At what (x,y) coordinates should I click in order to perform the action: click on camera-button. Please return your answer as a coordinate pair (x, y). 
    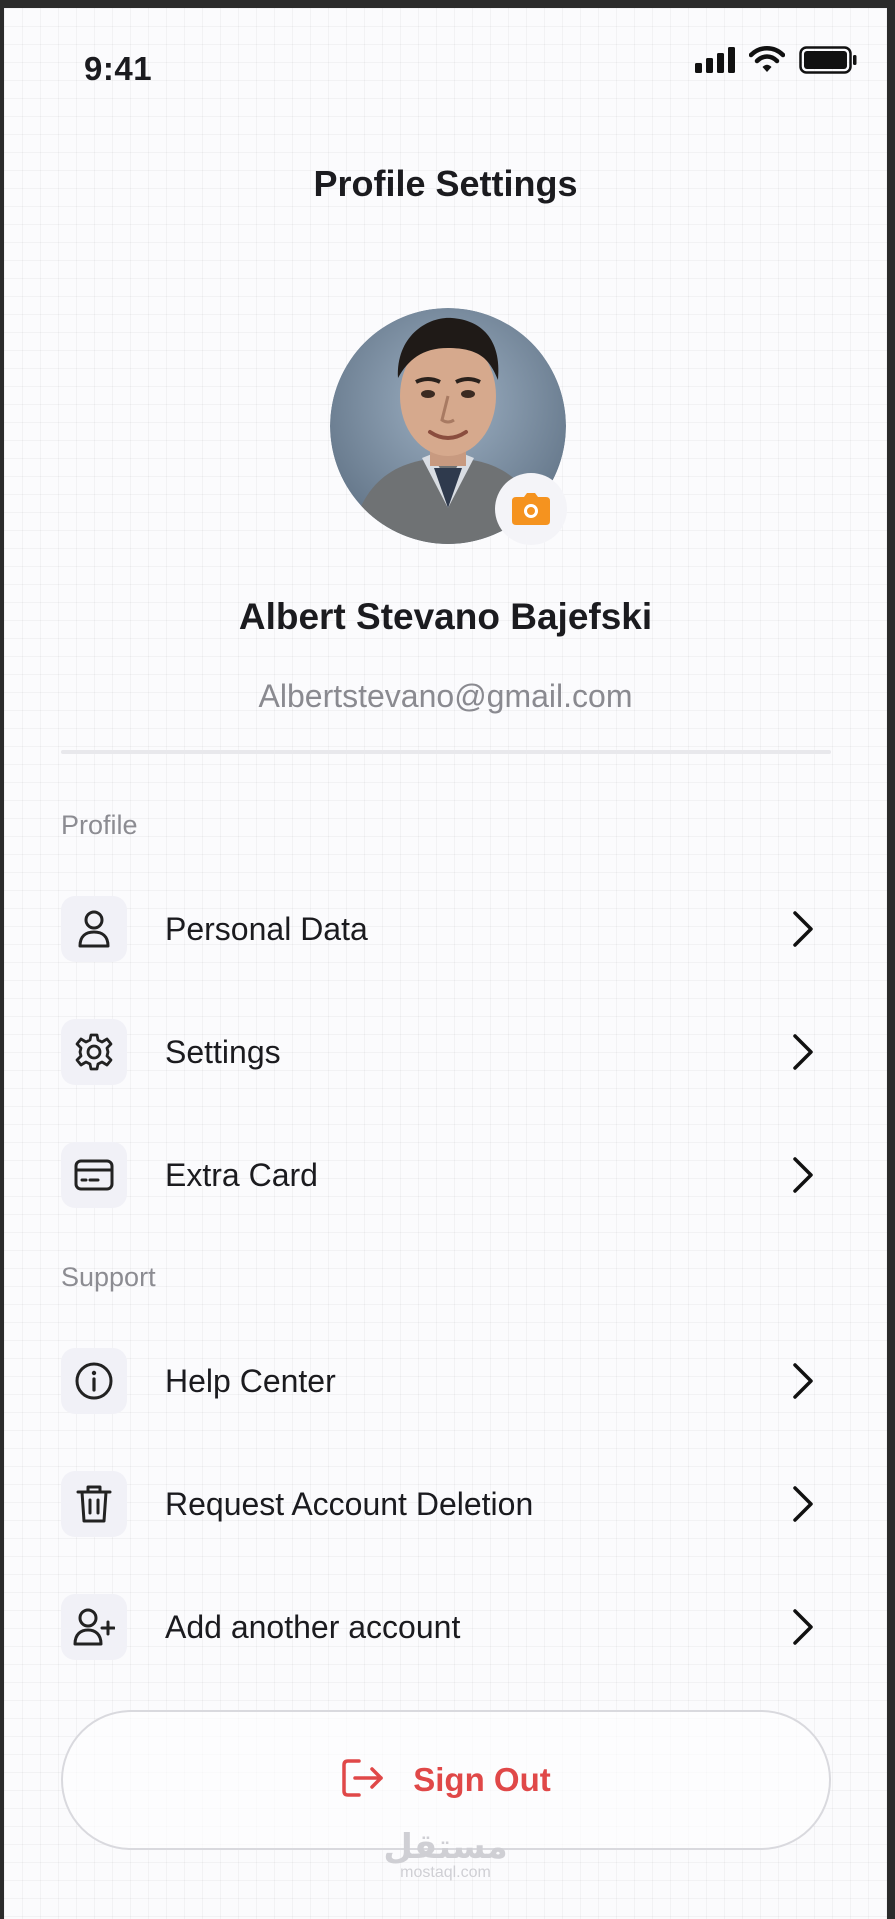
    Looking at the image, I should click on (531, 509).